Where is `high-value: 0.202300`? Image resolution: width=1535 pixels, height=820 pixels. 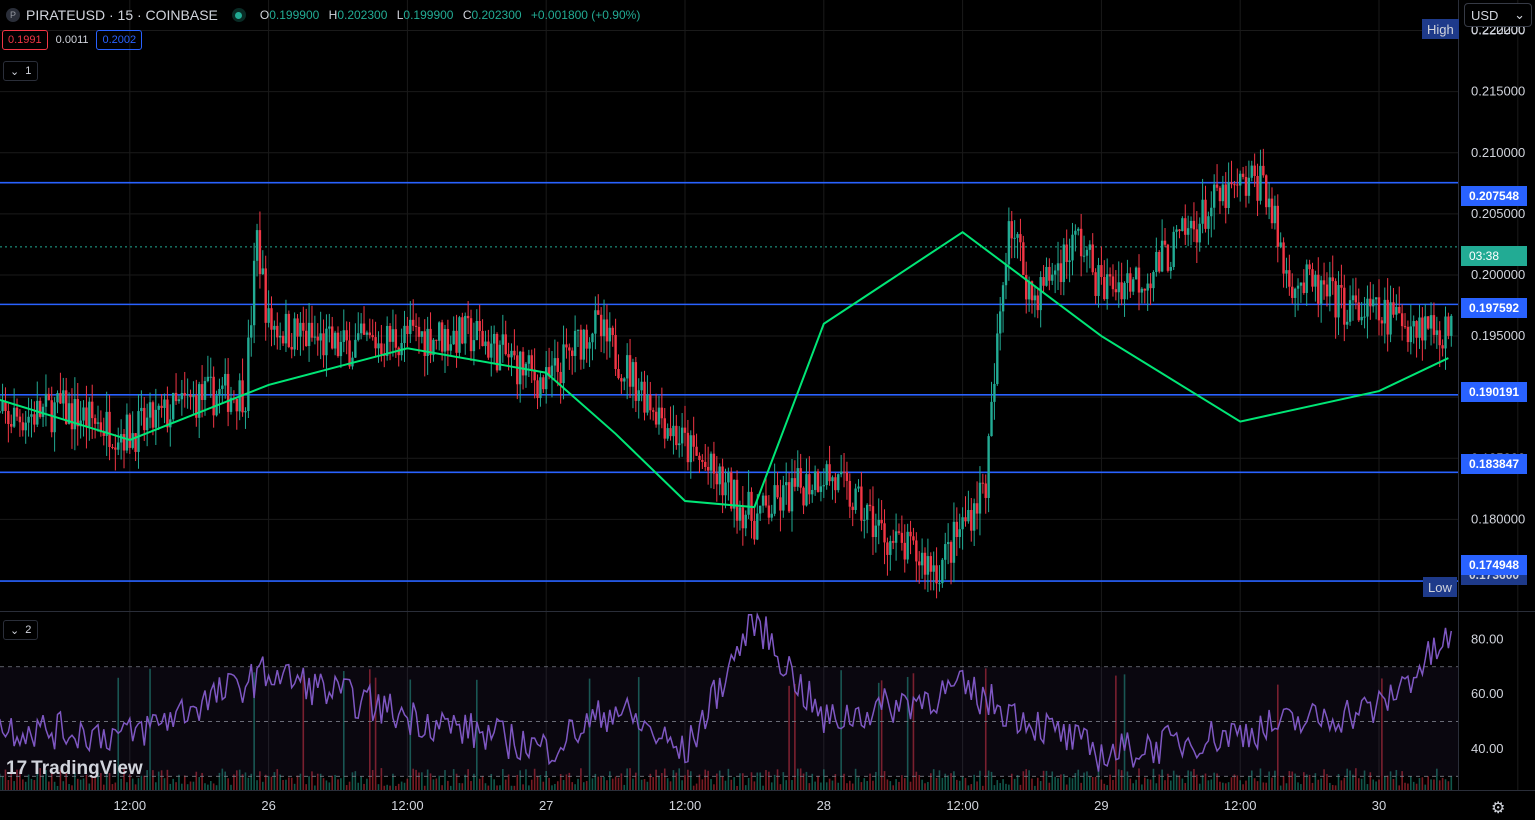
high-value: 0.202300 is located at coordinates (362, 15).